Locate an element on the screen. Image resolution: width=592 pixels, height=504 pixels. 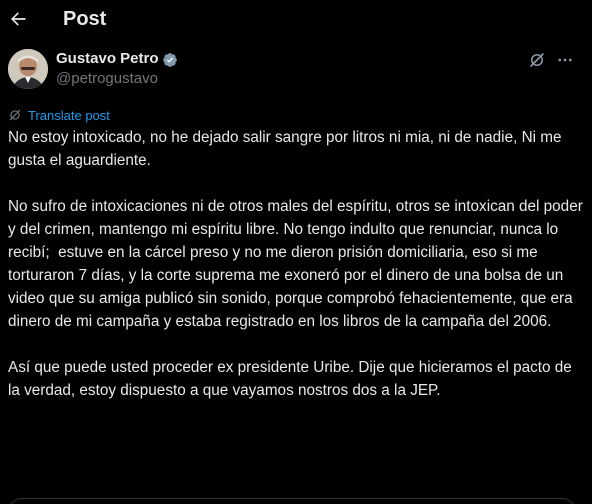
translate-post-link: Translate post is located at coordinates (59, 115).